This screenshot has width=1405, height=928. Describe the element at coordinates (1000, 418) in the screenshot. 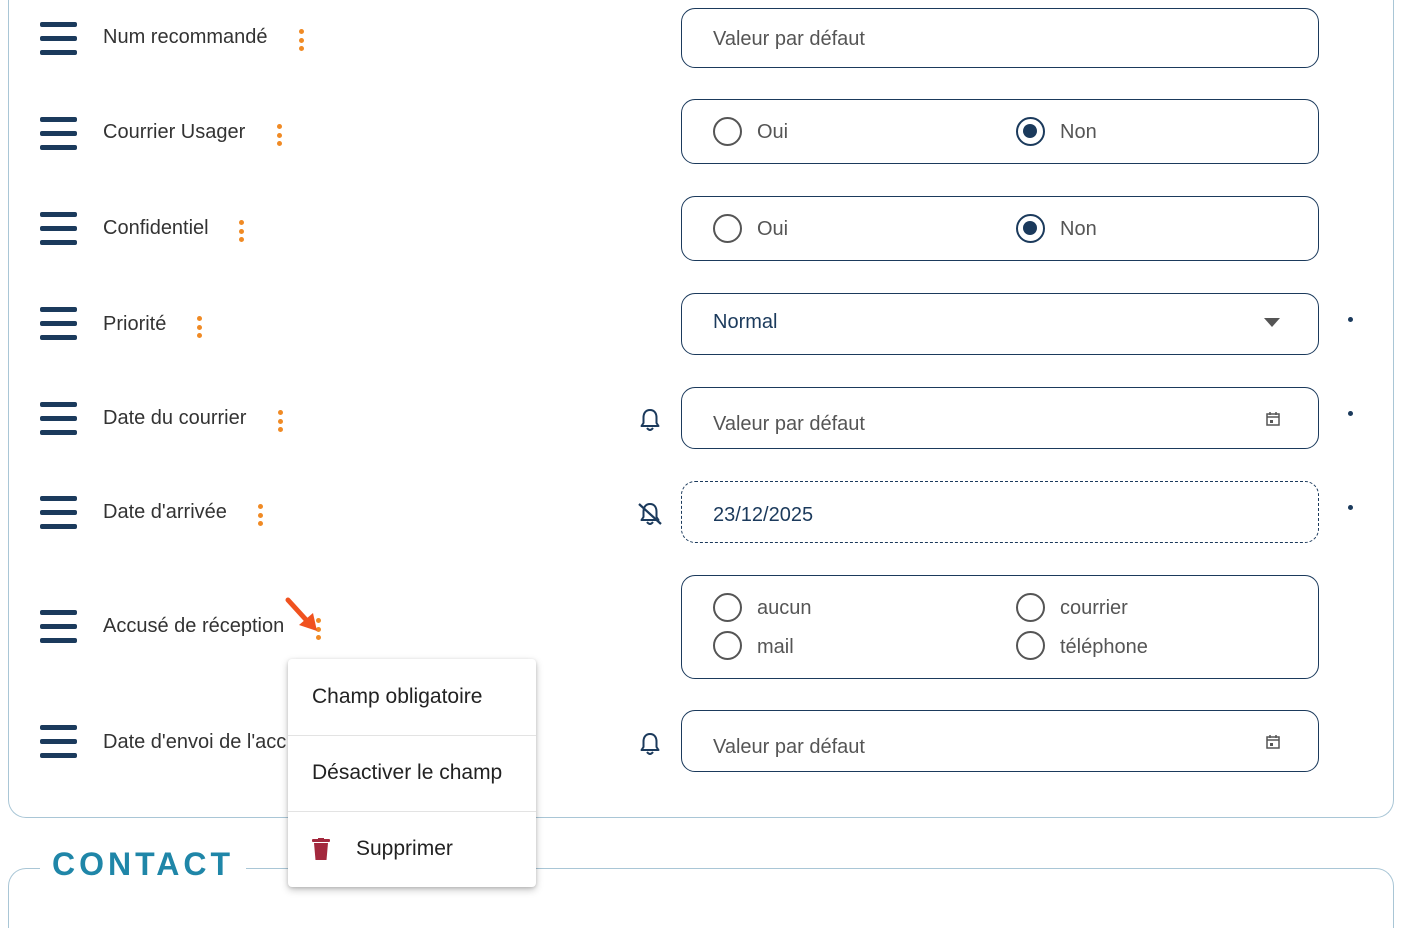

I see `date-du-courrier-input: Valeur par défaut` at that location.